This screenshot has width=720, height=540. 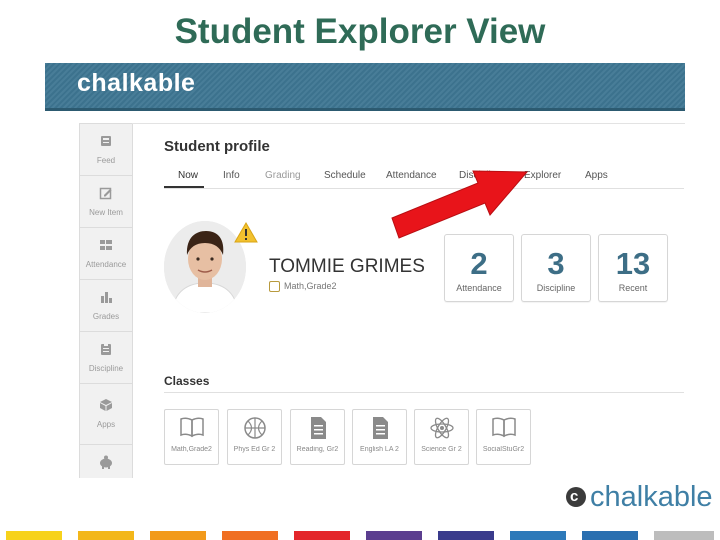 I want to click on stat-label: Discipline, so click(x=556, y=288).